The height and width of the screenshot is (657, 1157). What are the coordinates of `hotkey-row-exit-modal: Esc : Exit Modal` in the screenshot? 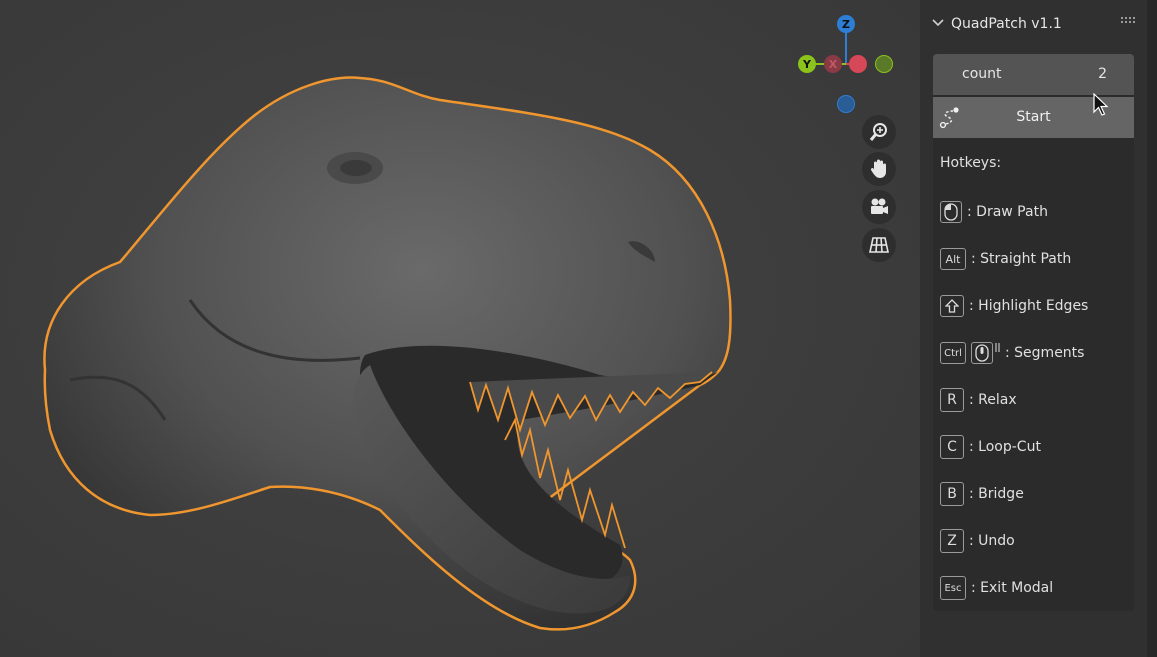 It's located at (996, 588).